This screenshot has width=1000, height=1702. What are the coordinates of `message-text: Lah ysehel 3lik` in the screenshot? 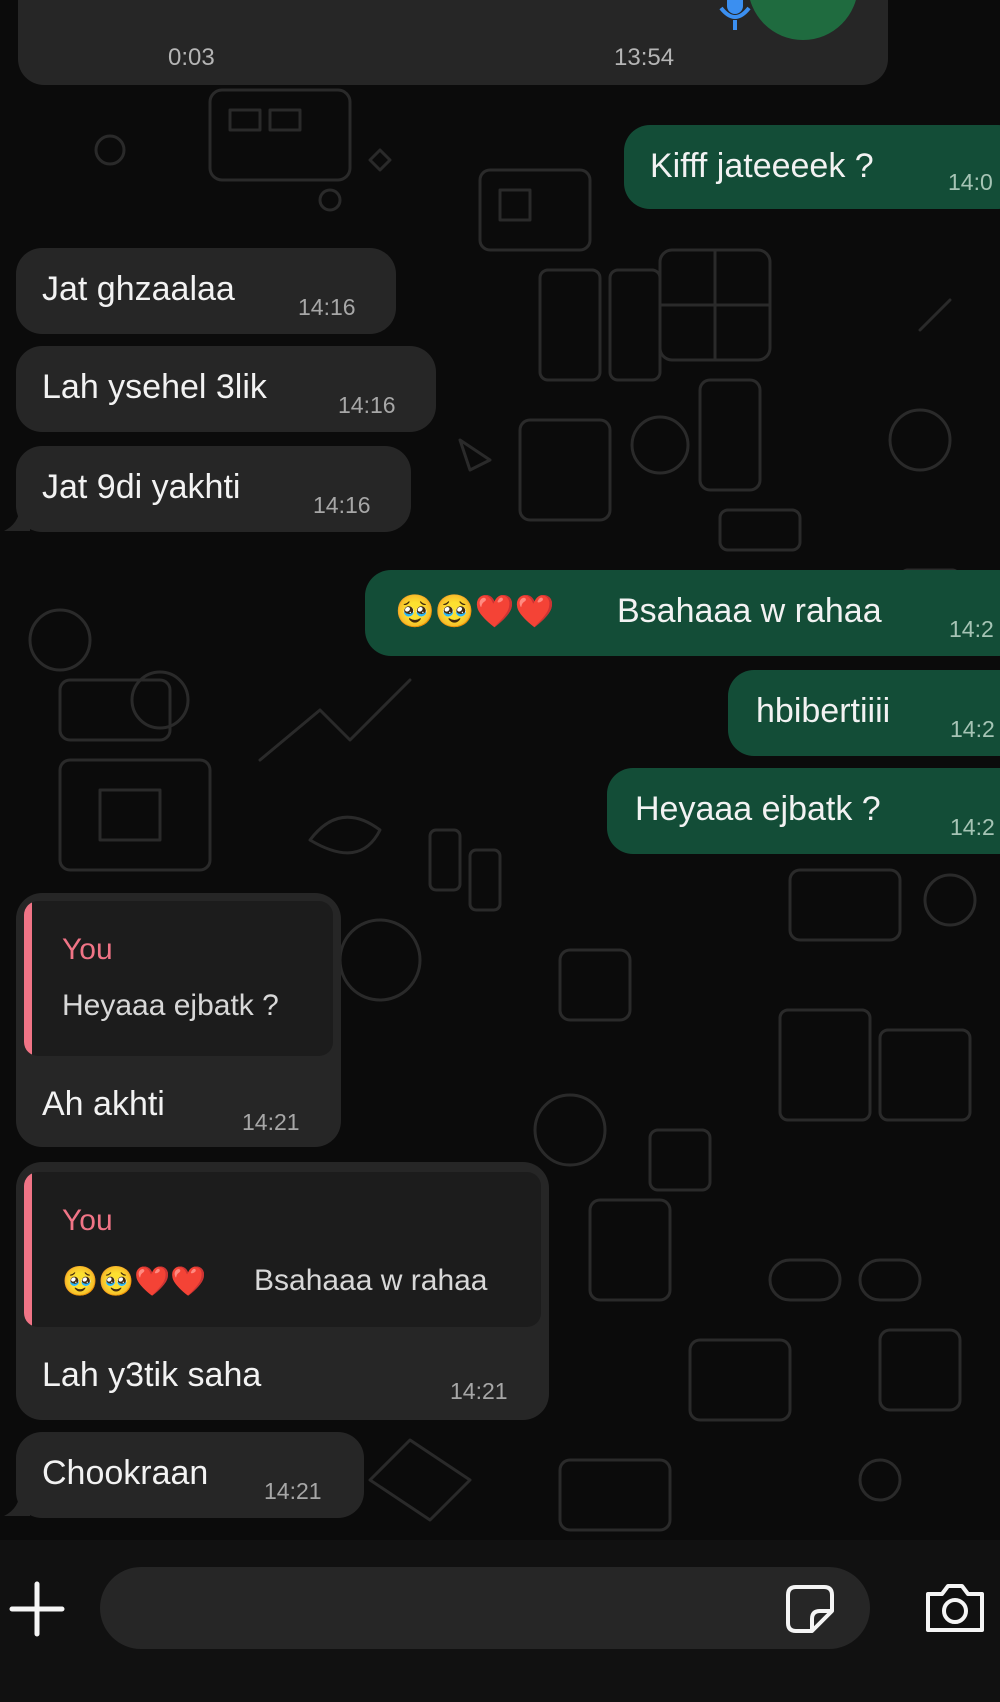 It's located at (154, 387).